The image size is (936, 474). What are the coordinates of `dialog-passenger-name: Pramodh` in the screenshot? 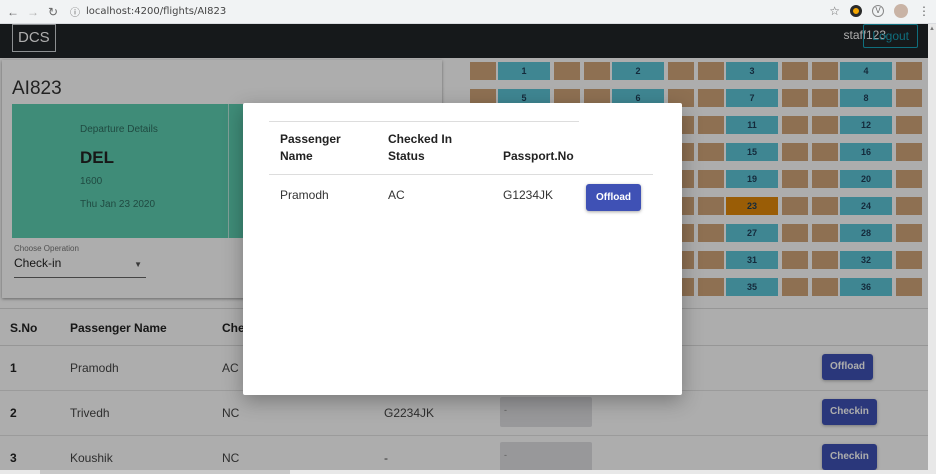 It's located at (304, 195).